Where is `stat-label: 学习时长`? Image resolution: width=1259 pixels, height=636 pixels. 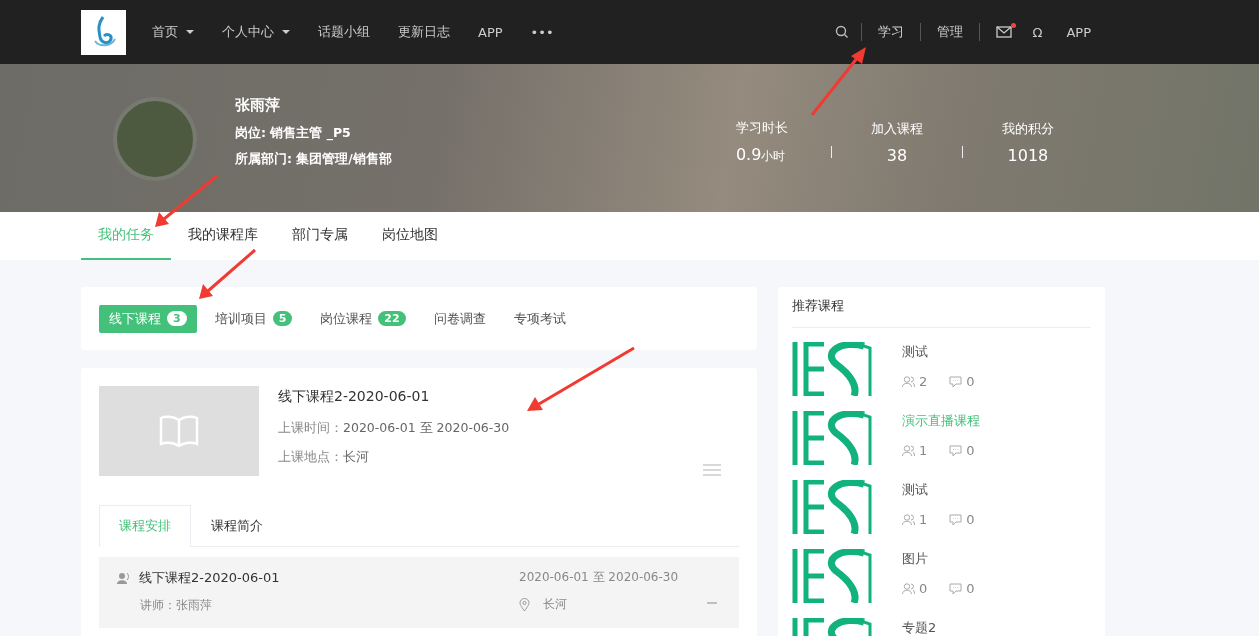
stat-label: 学习时长 is located at coordinates (762, 128).